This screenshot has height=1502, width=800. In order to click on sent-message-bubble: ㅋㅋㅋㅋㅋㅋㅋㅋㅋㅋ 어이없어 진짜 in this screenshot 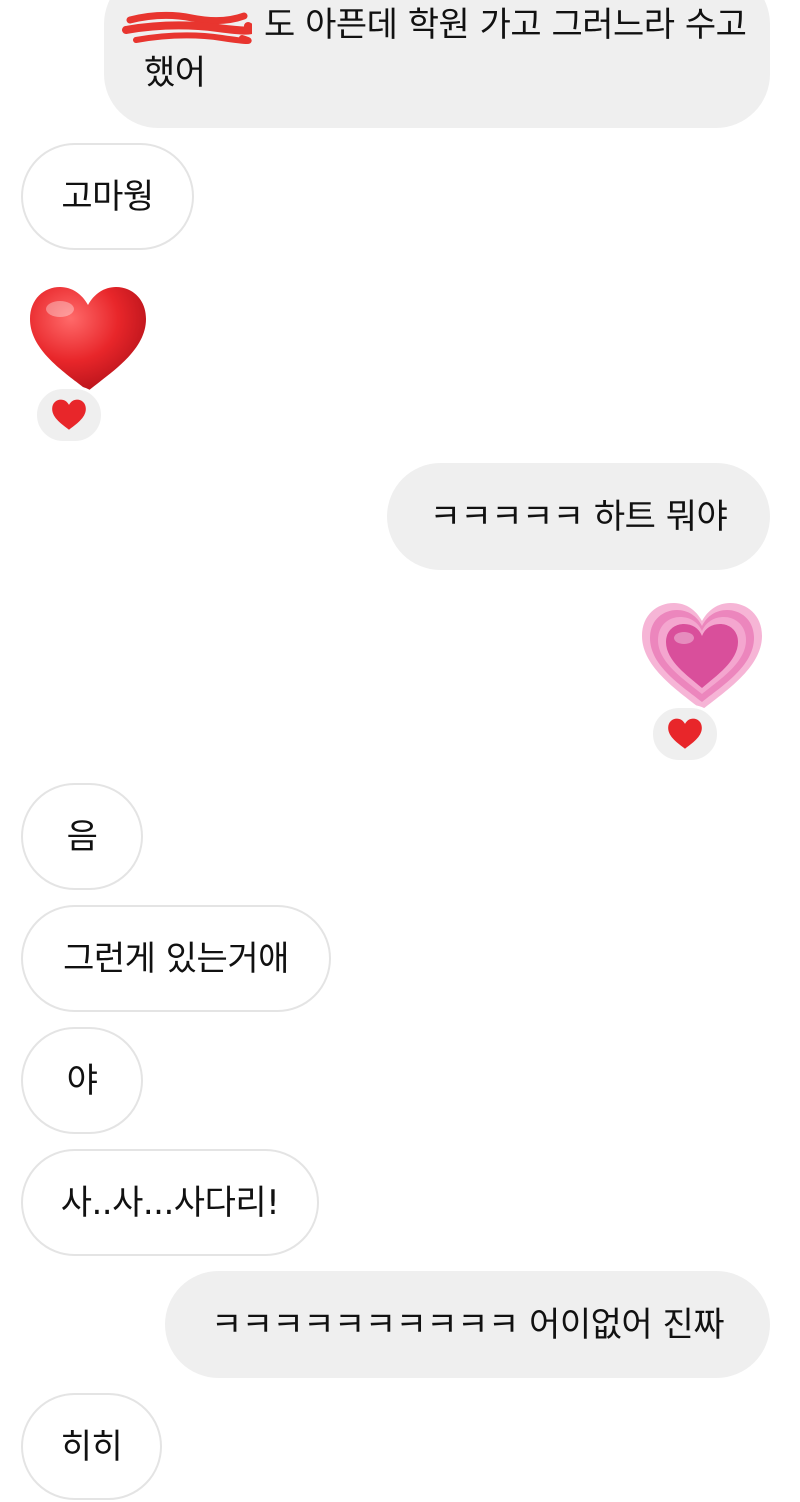, I will do `click(467, 1324)`.